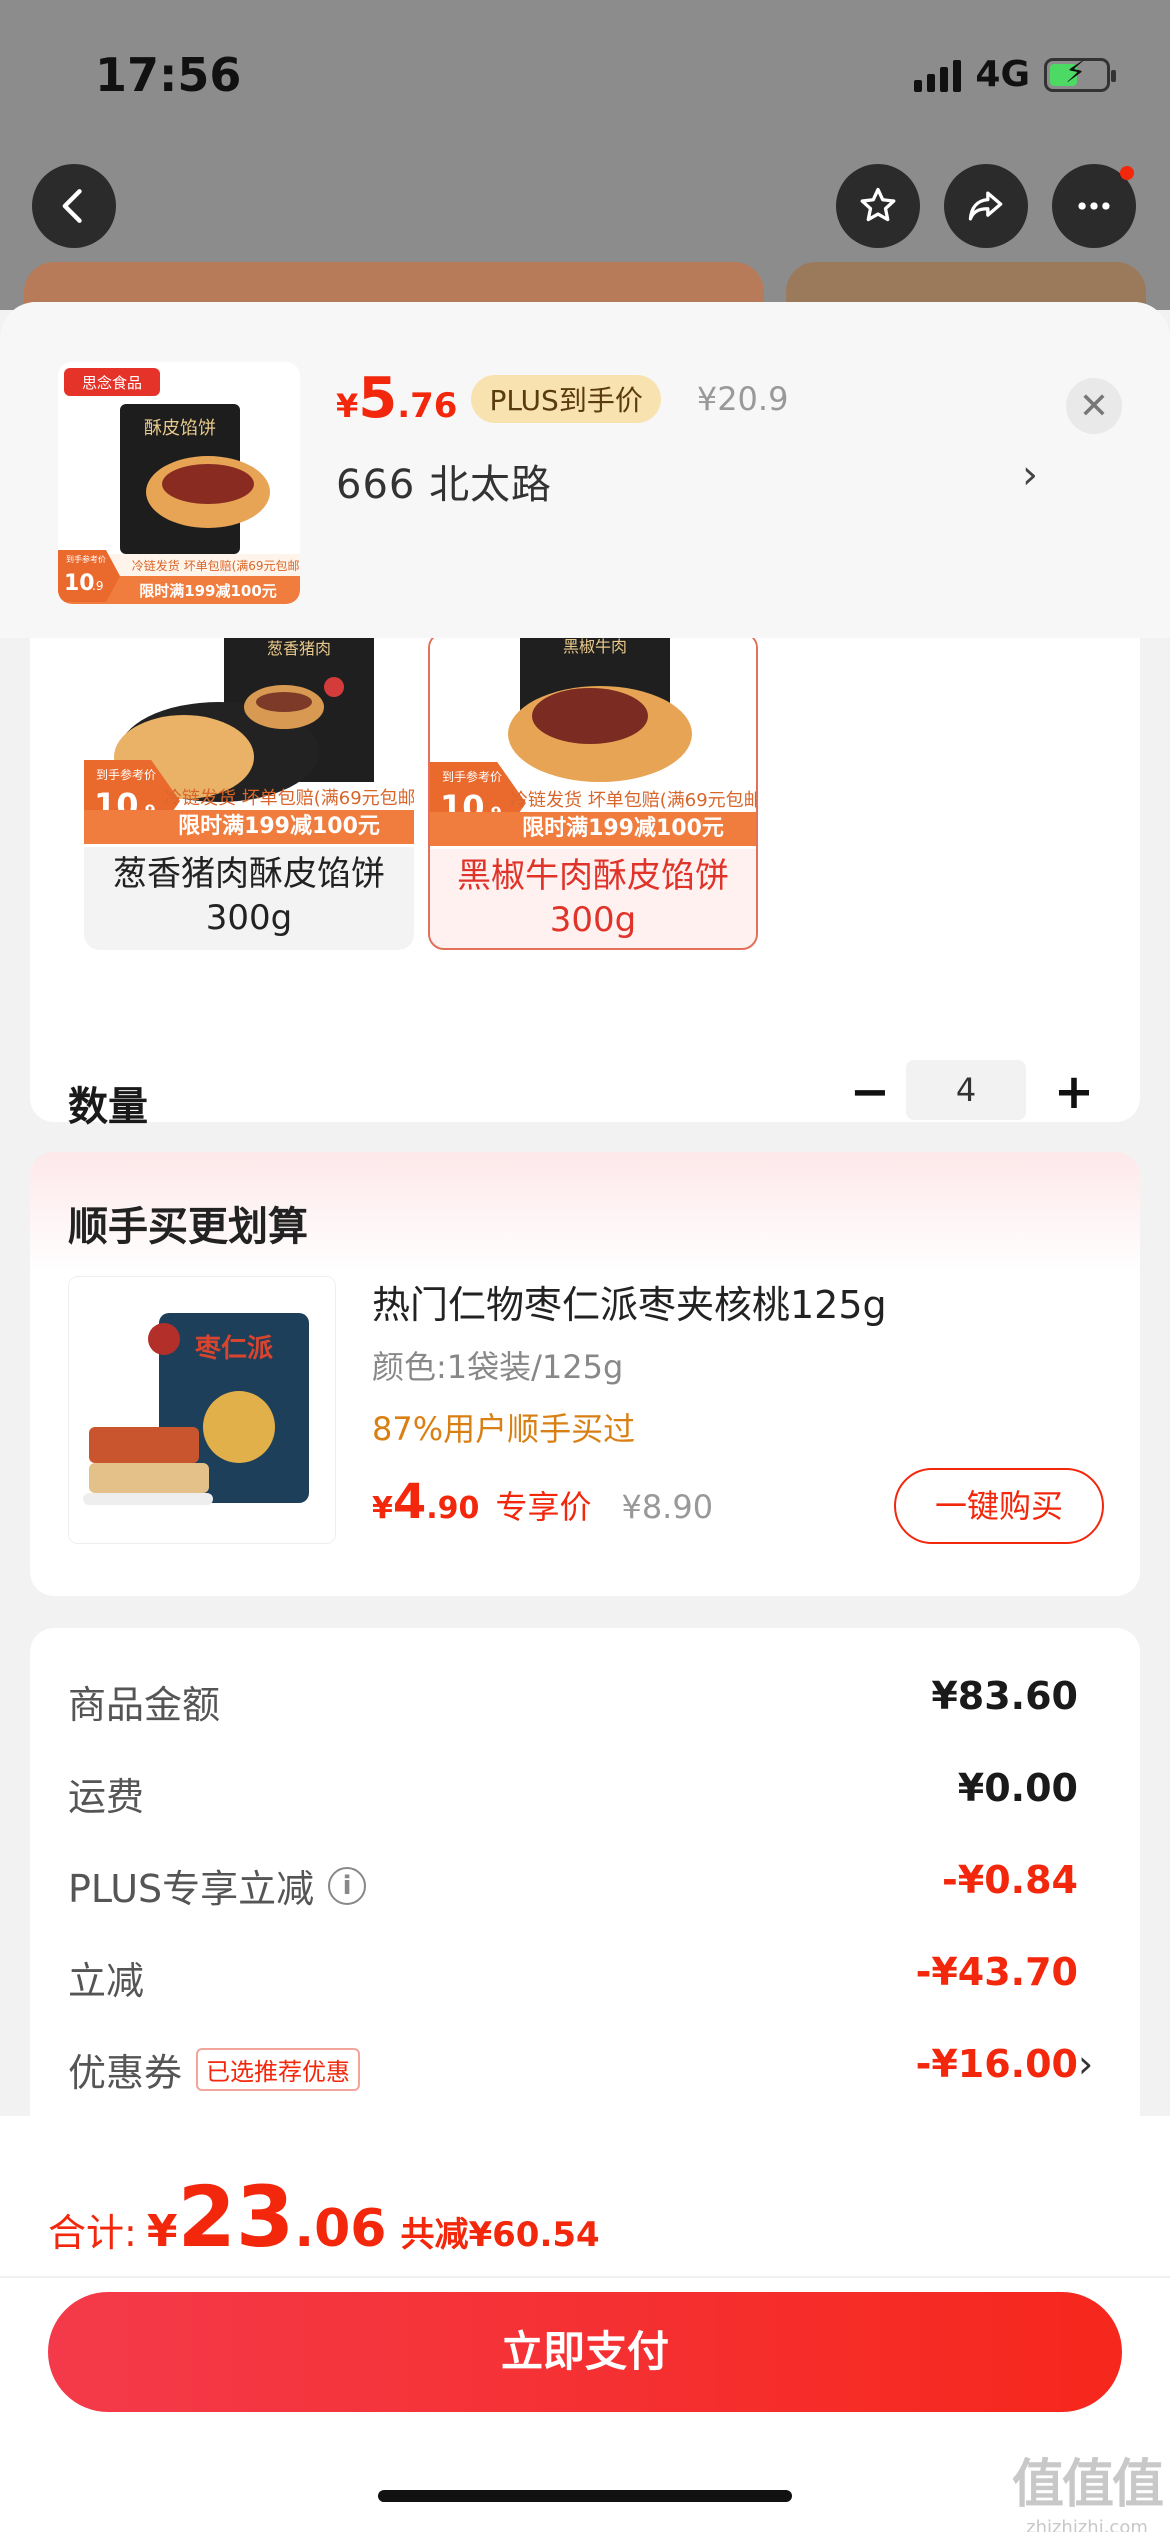 Image resolution: width=1170 pixels, height=2532 pixels. Describe the element at coordinates (216, 565) in the screenshot. I see `thumb-promo-top: 冷链发货 坏单包赔(满69元包邮)` at that location.